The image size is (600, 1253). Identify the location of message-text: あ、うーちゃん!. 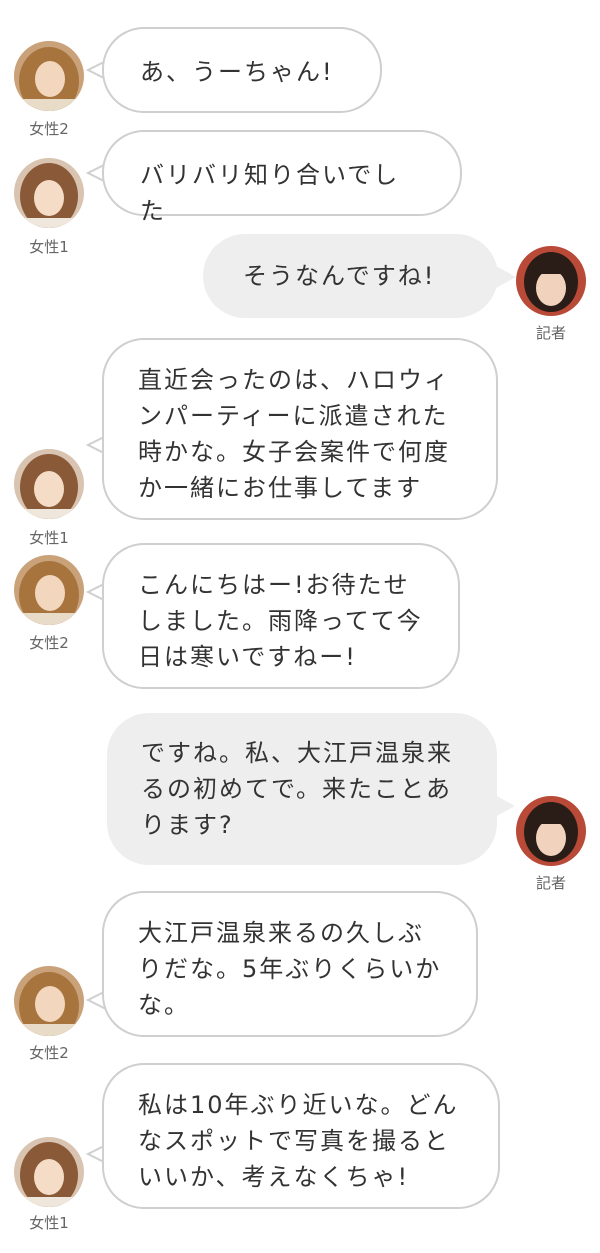
(237, 72).